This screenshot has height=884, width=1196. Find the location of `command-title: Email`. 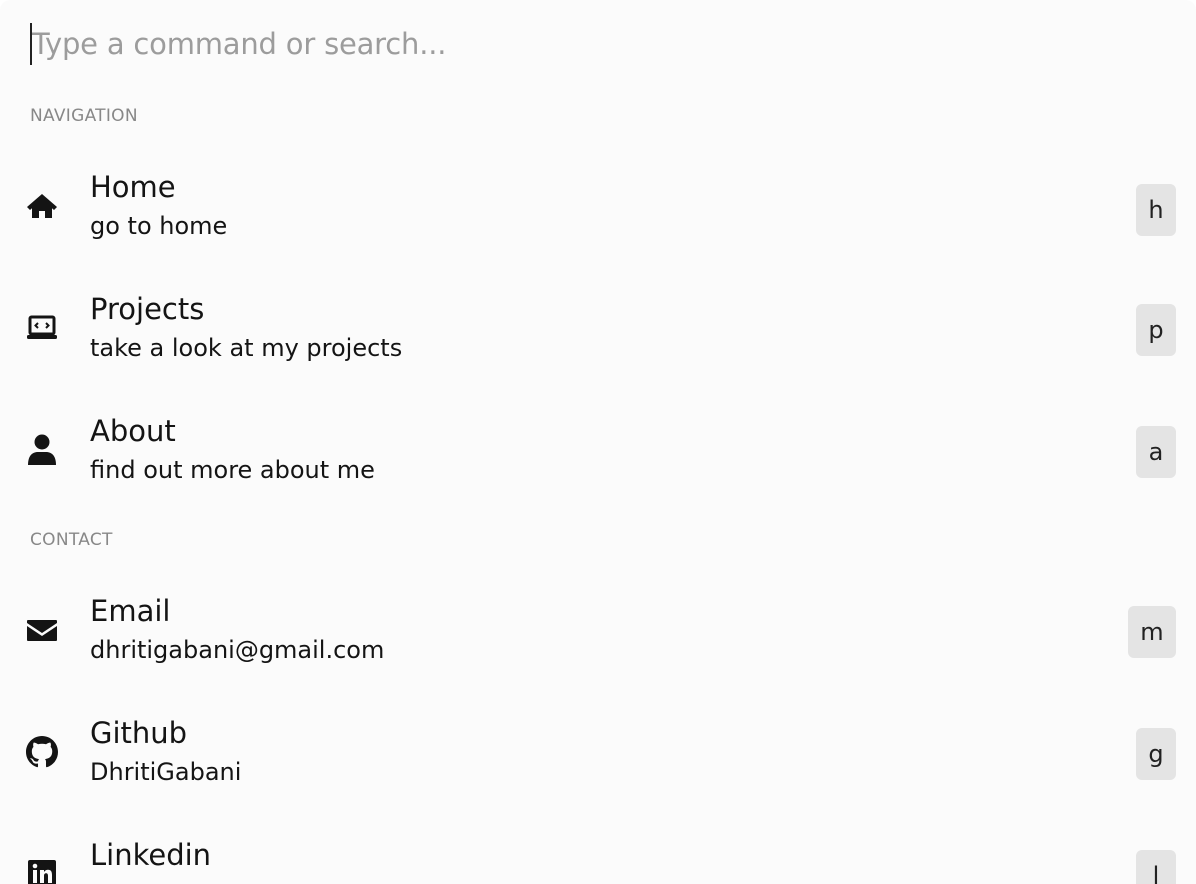

command-title: Email is located at coordinates (130, 611).